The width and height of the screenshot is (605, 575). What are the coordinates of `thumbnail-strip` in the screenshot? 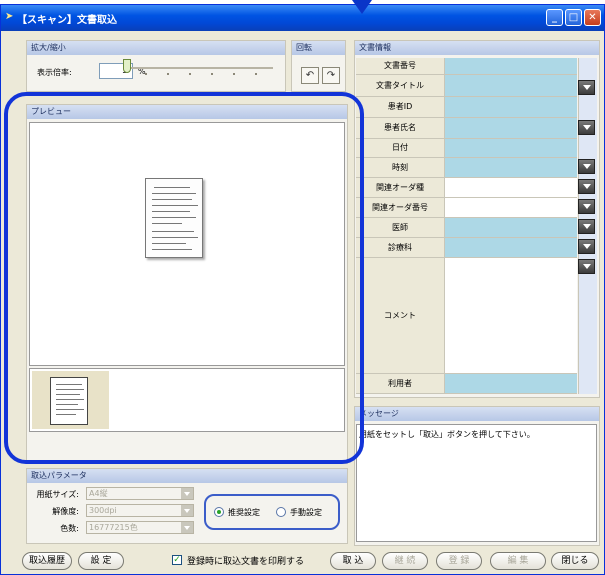 It's located at (187, 400).